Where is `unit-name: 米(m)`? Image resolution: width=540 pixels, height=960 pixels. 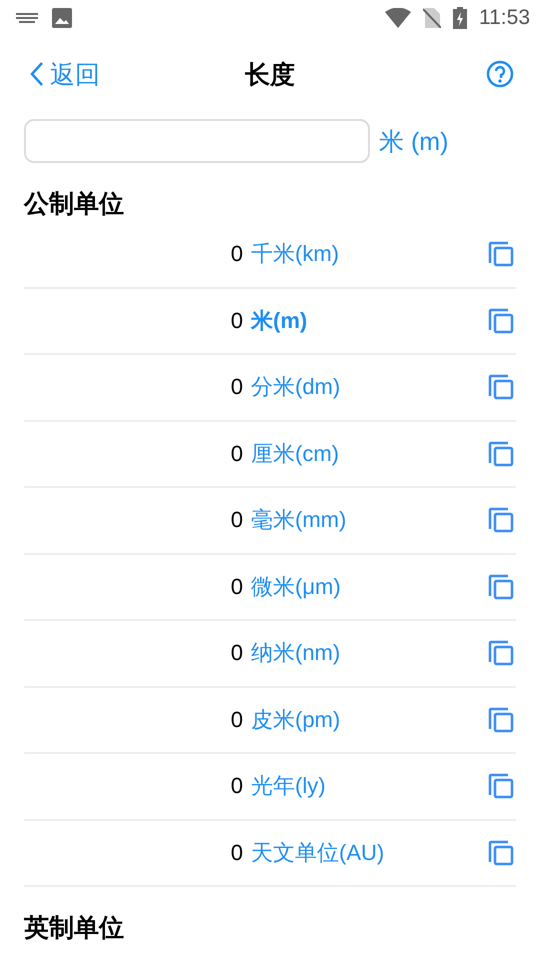
unit-name: 米(m) is located at coordinates (279, 321).